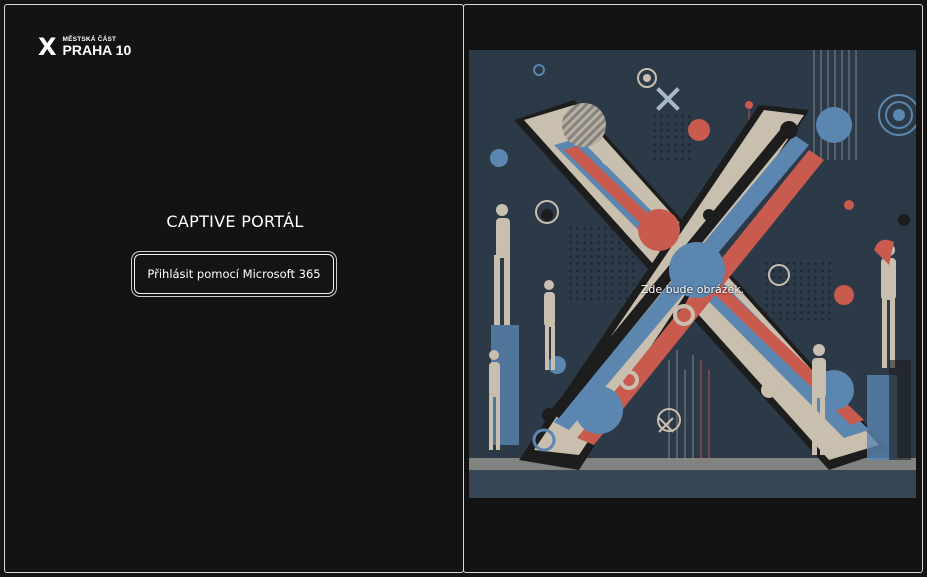 The width and height of the screenshot is (927, 577). I want to click on logo-text: MĚSTSKÁ ČÁST PRAHA 10, so click(97, 47).